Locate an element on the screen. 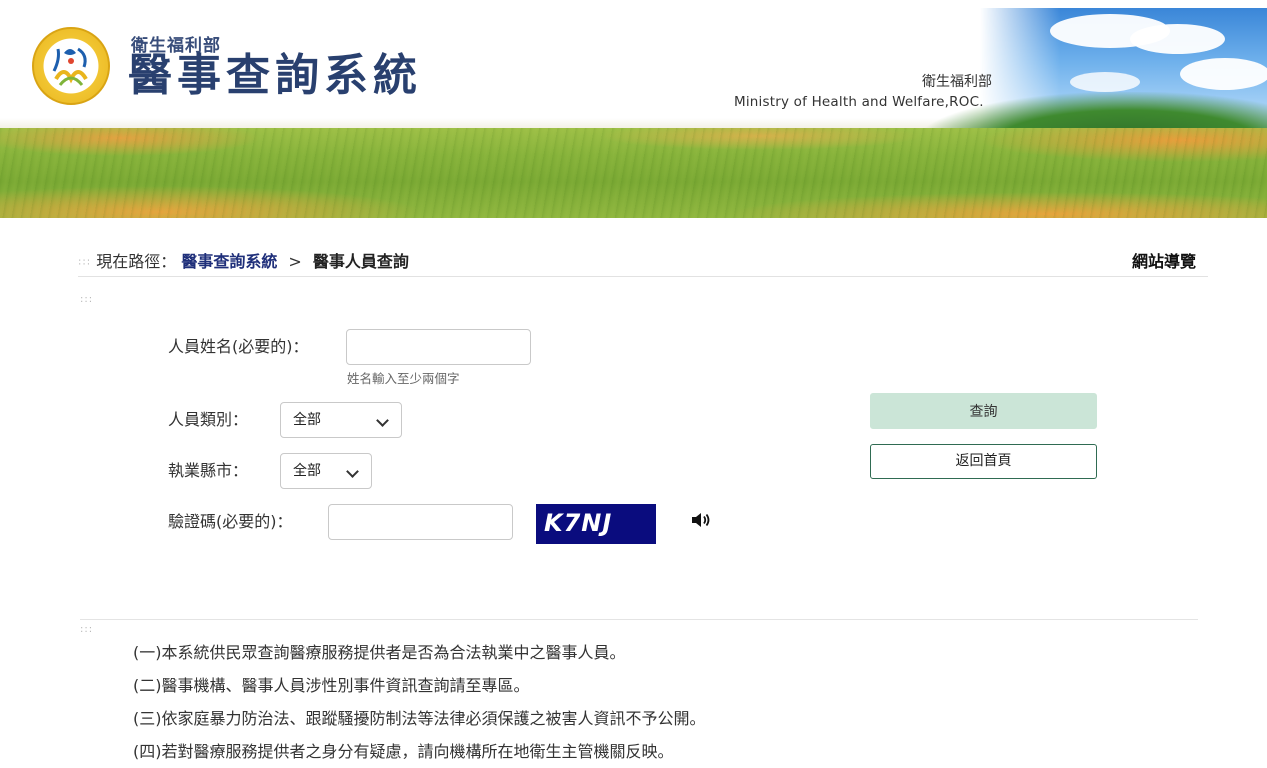 The image size is (1267, 768). notes-dots: ::: is located at coordinates (87, 629).